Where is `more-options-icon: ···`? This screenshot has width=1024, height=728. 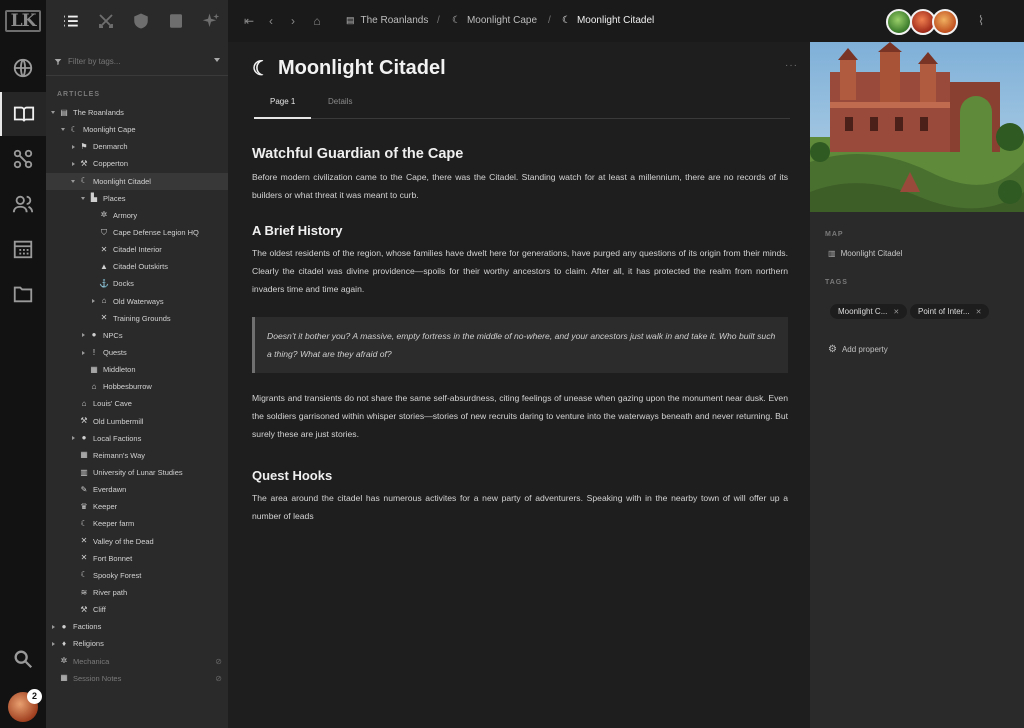 more-options-icon: ··· is located at coordinates (791, 65).